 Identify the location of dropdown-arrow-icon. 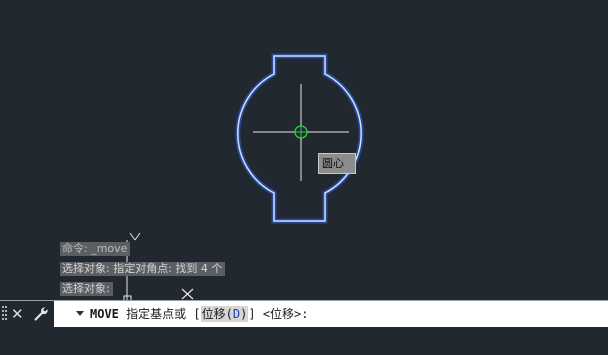
(80, 313).